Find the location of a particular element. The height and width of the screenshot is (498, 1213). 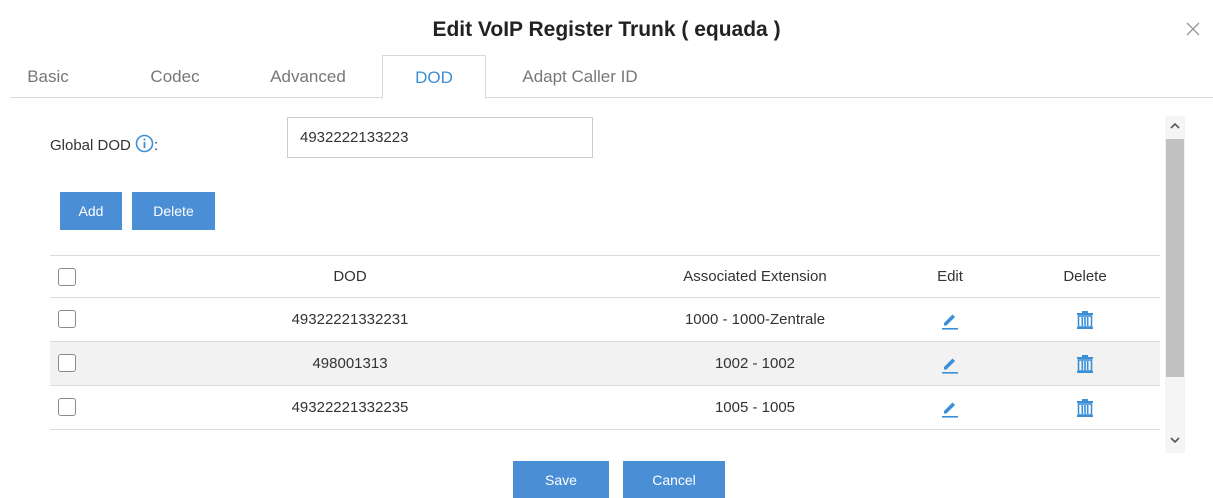

column-header-dod: DOD is located at coordinates (350, 276).